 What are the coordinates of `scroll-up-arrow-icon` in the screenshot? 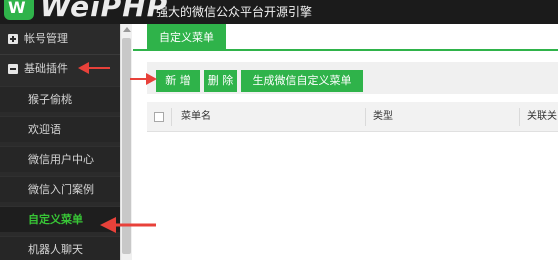 It's located at (127, 29).